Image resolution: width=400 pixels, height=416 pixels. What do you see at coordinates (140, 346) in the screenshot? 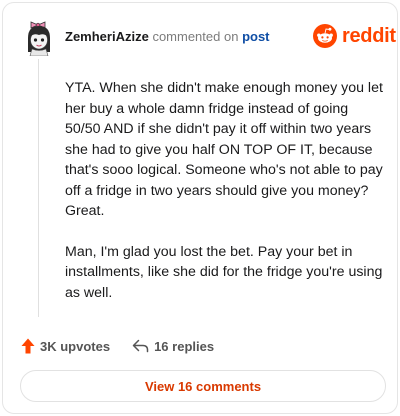
I see `reply-arrow-icon` at bounding box center [140, 346].